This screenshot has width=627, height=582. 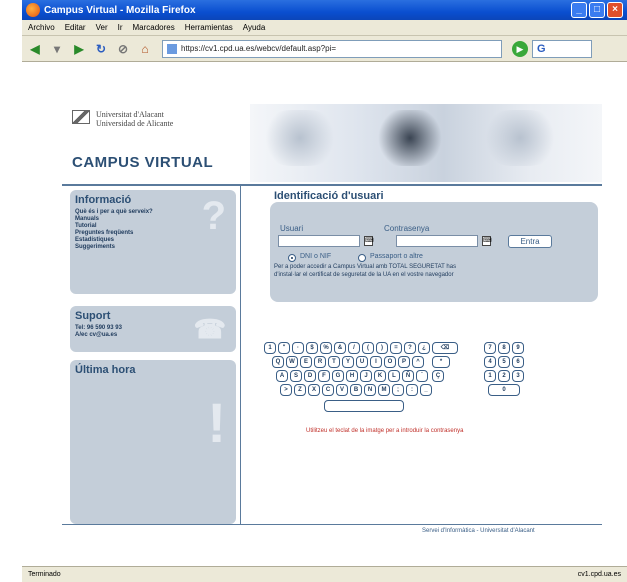 I want to click on key-m: M, so click(x=384, y=390).